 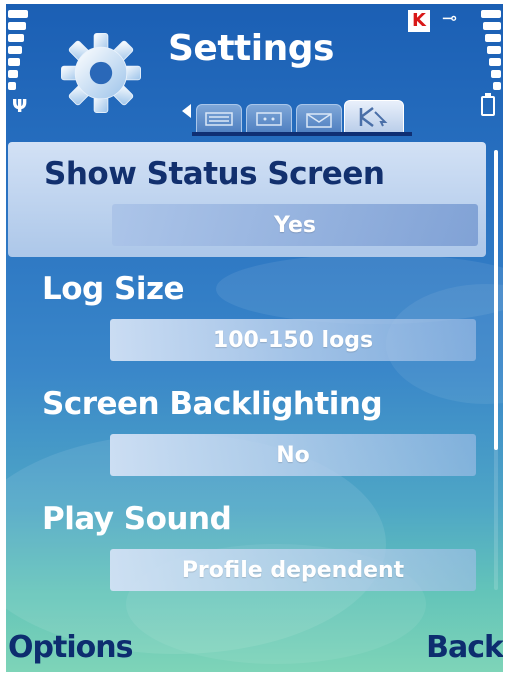 I want to click on setting-value-field: Profile dependent, so click(x=293, y=570).